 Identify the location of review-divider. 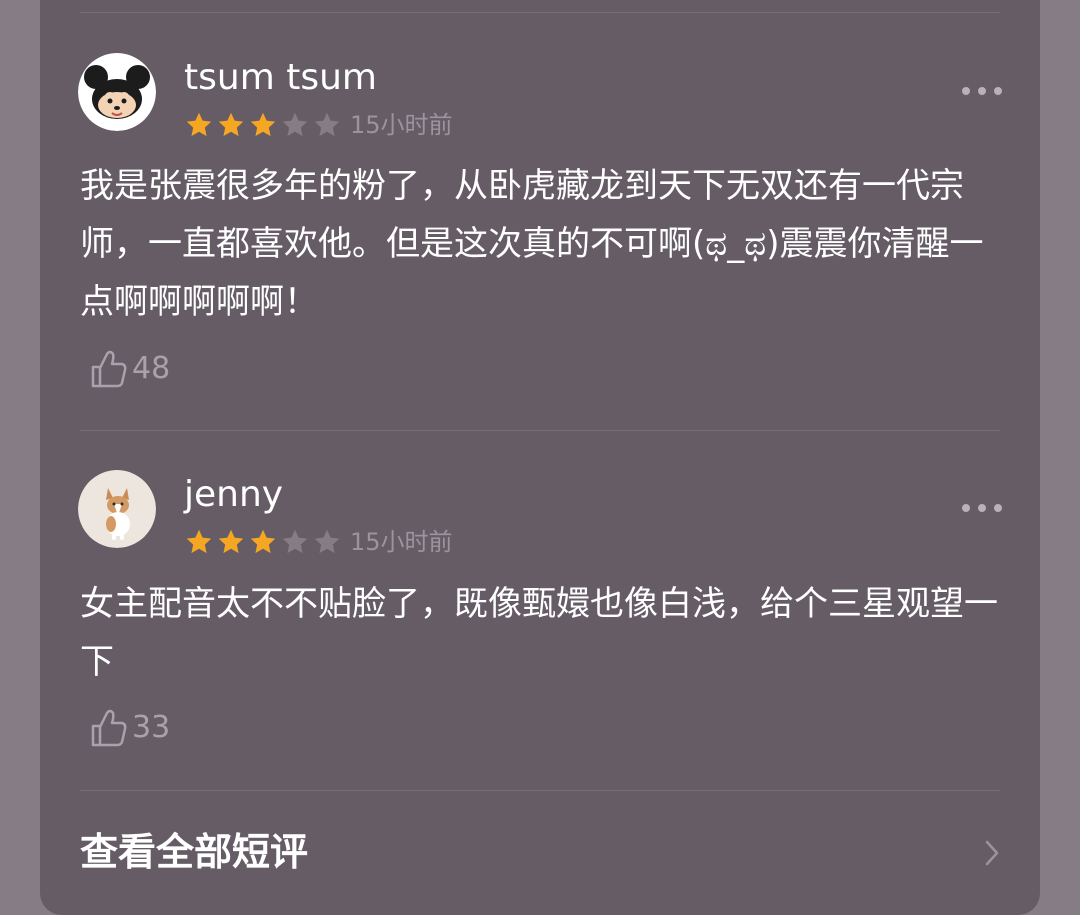
(540, 430).